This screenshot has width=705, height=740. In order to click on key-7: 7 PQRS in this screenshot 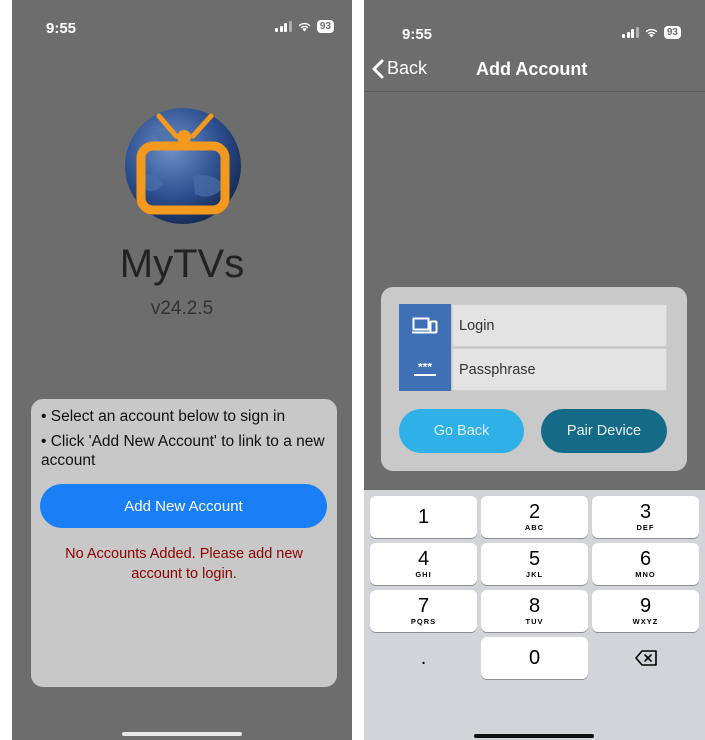, I will do `click(423, 611)`.